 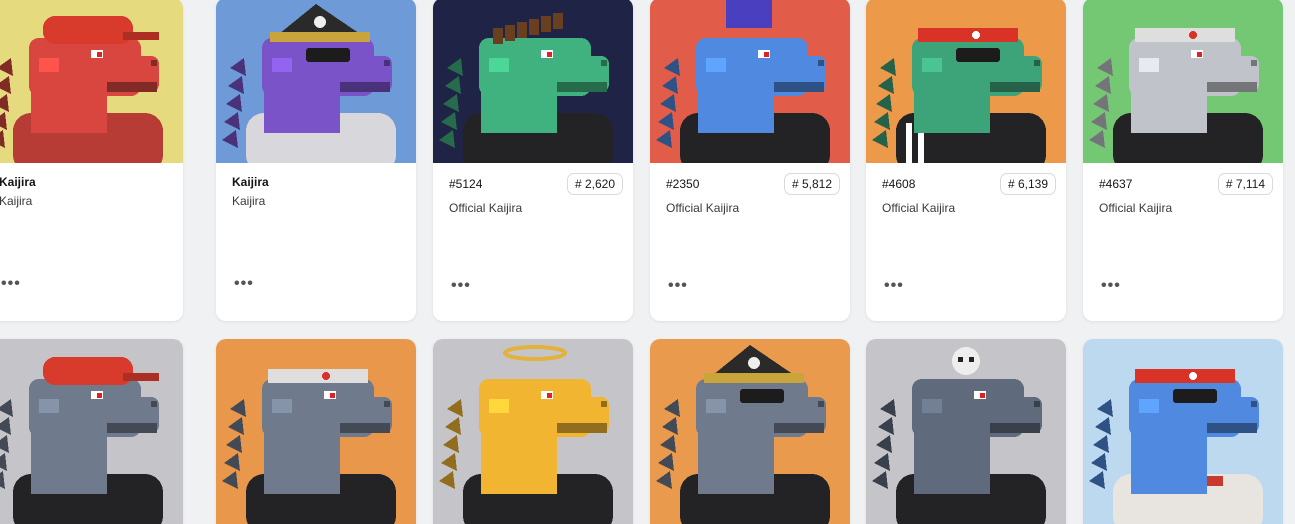 I want to click on cap-brim, so click(x=141, y=36).